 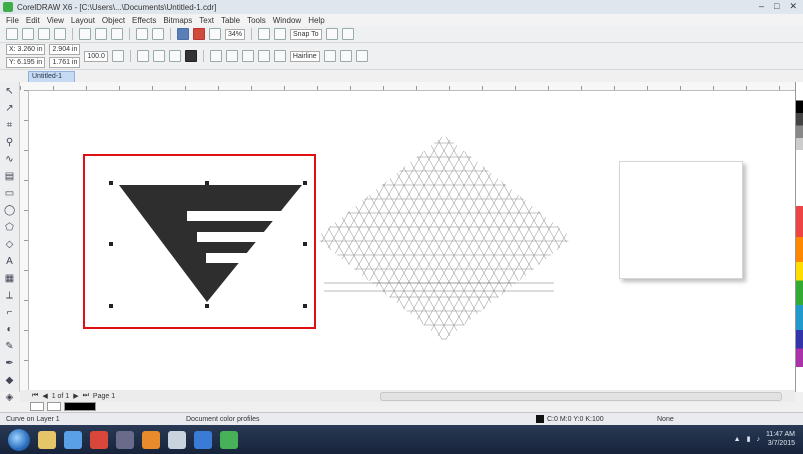 What do you see at coordinates (444, 238) in the screenshot?
I see `wireframe-lattice-shape` at bounding box center [444, 238].